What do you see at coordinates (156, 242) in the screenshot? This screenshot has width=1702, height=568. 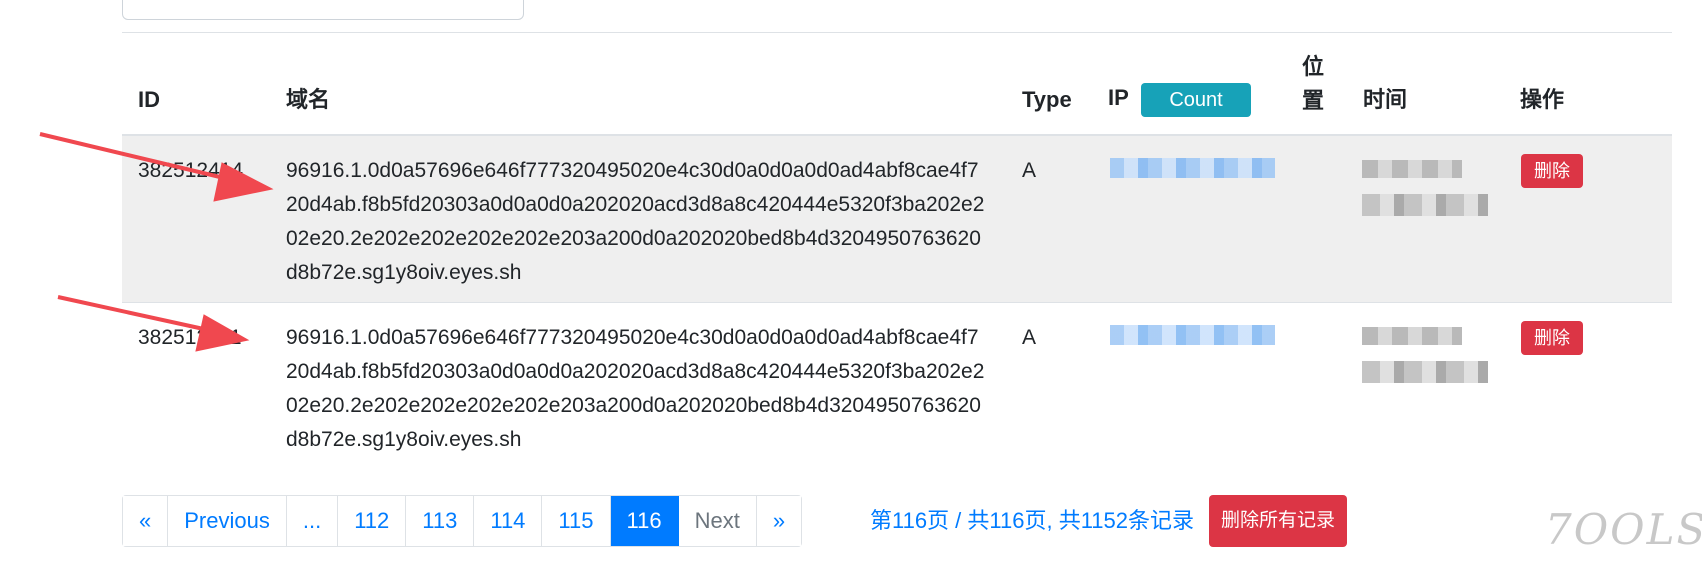 I see `annotation-arrows` at bounding box center [156, 242].